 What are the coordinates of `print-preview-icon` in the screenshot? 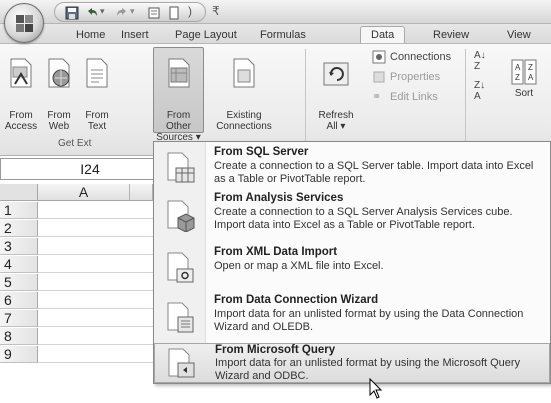 It's located at (154, 13).